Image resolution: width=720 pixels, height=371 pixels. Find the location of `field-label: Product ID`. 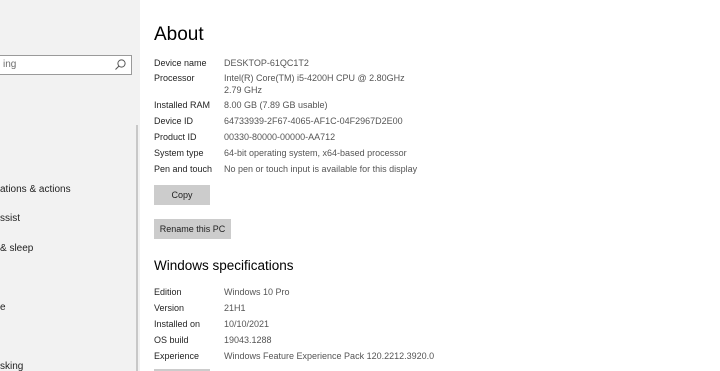

field-label: Product ID is located at coordinates (175, 137).